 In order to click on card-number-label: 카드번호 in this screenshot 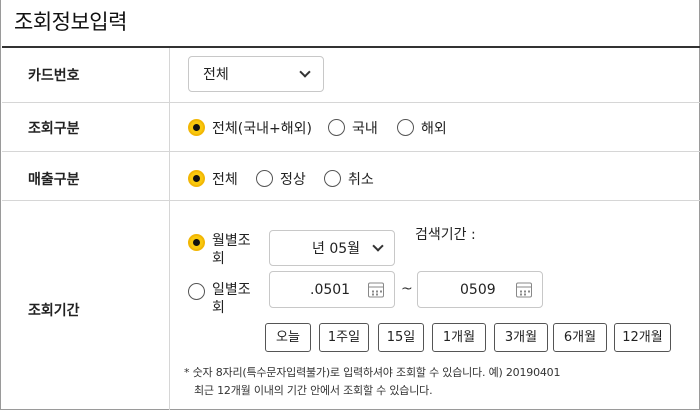, I will do `click(54, 76)`.